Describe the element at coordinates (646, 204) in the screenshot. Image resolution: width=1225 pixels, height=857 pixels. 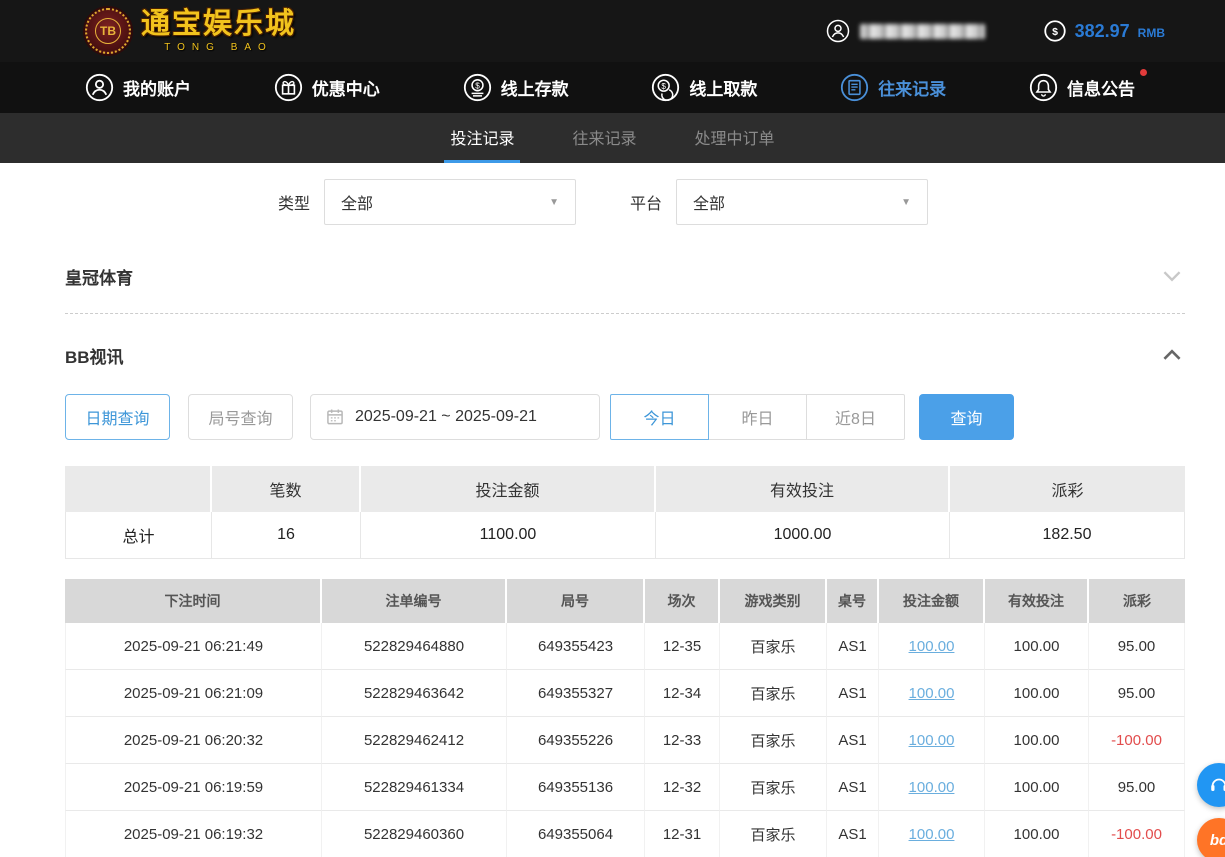
I see `platform-filter-label: 平台` at that location.